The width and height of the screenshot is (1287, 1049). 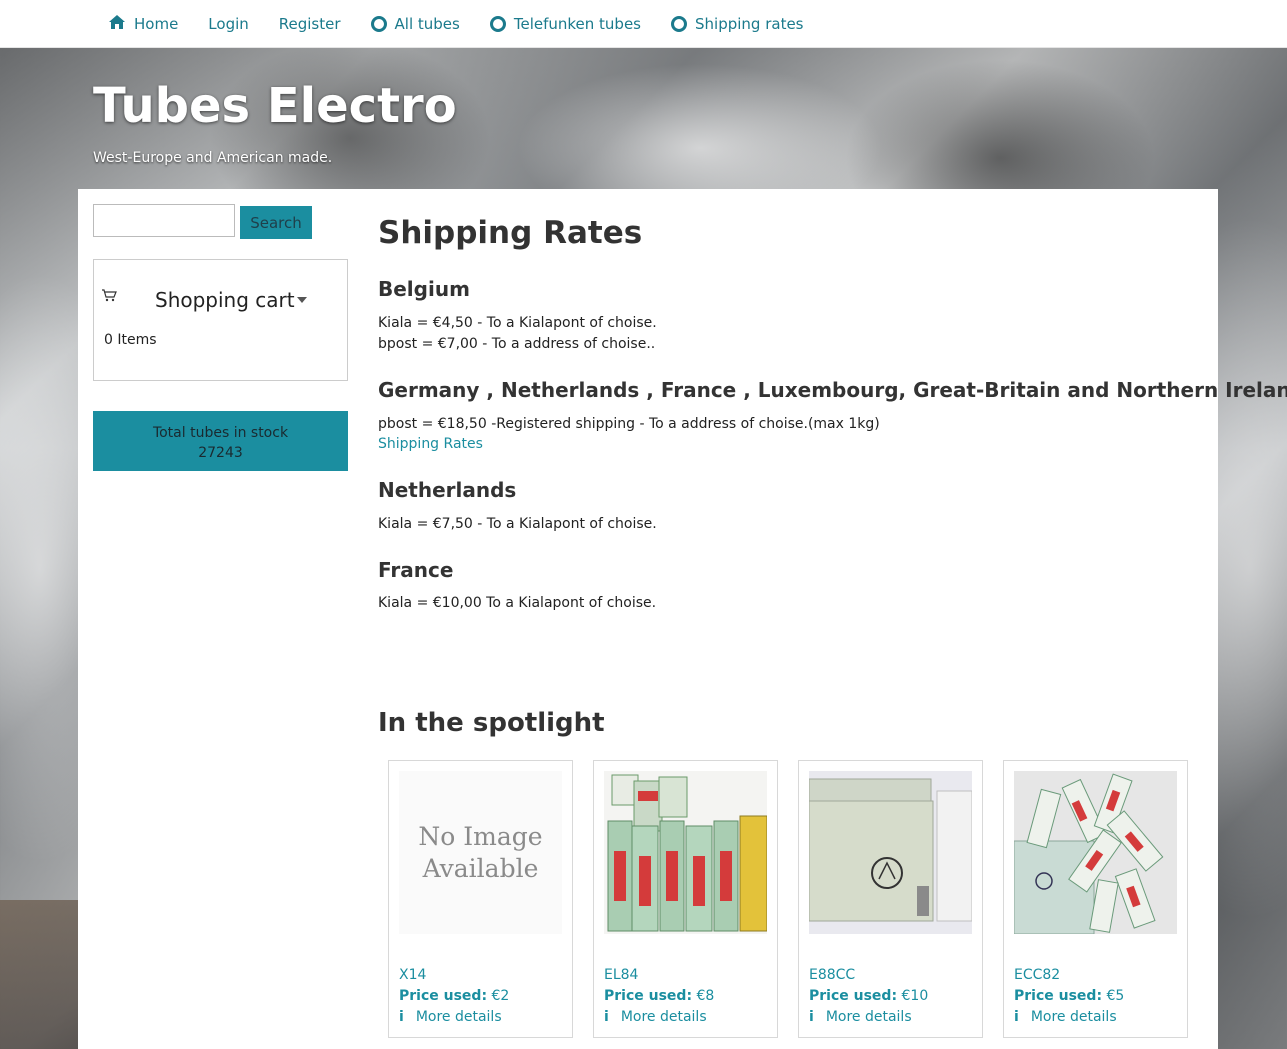 I want to click on product-price: Price used: €2, so click(x=454, y=996).